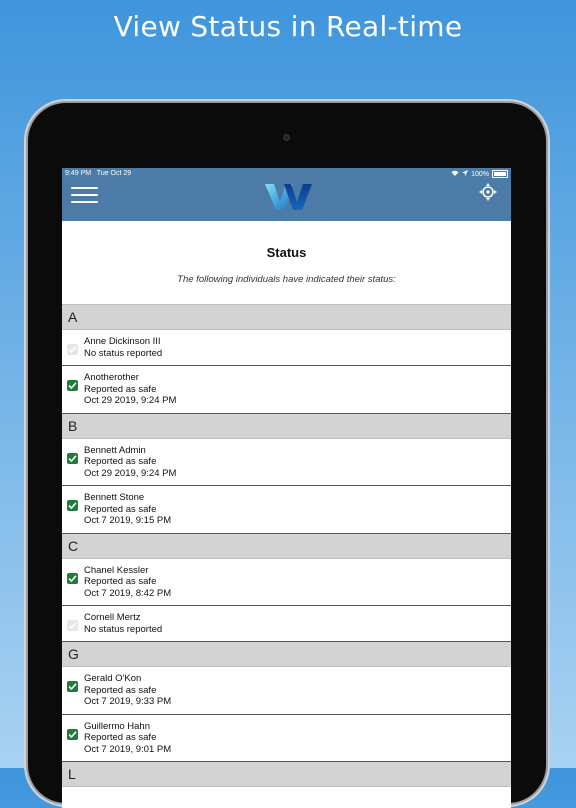 Image resolution: width=576 pixels, height=808 pixels. Describe the element at coordinates (128, 593) in the screenshot. I see `person-timestamp: Oct 7 2019, 8:42 PM` at that location.